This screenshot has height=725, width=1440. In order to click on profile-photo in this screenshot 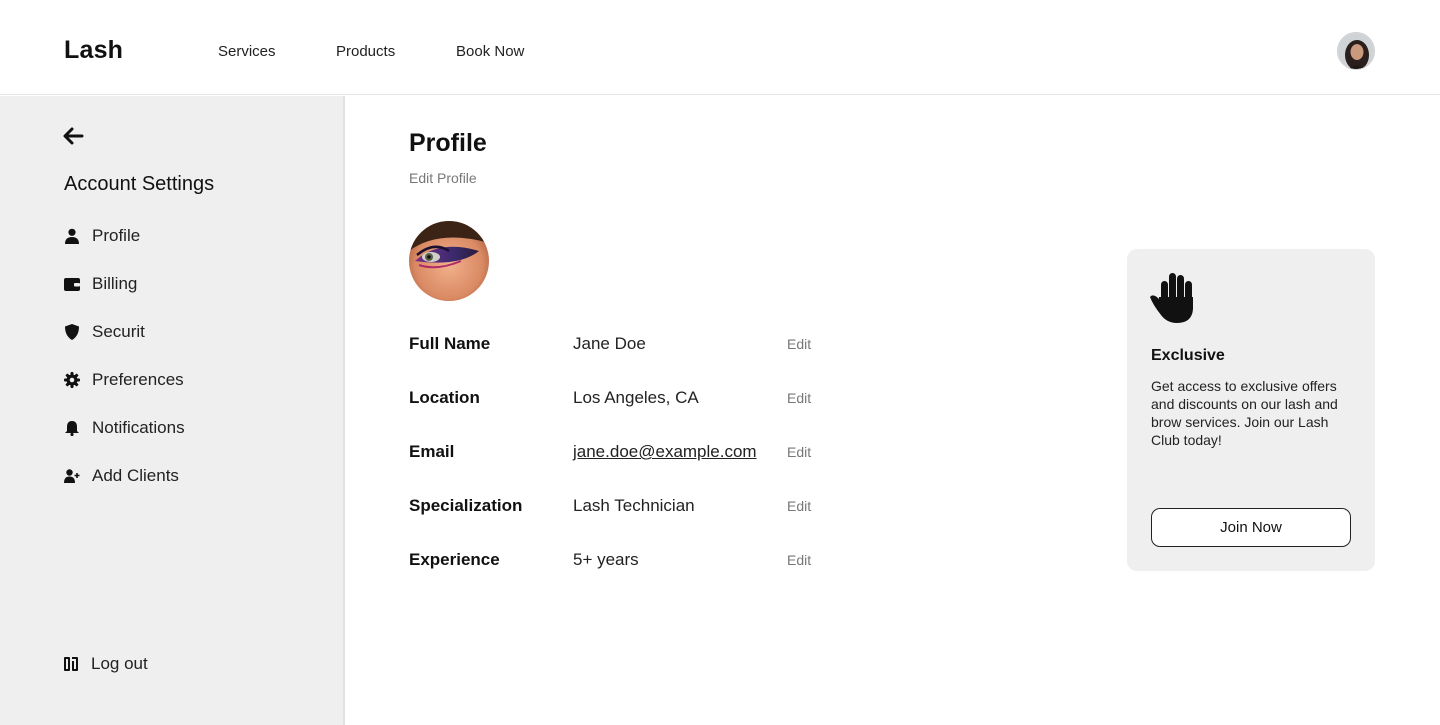, I will do `click(449, 261)`.